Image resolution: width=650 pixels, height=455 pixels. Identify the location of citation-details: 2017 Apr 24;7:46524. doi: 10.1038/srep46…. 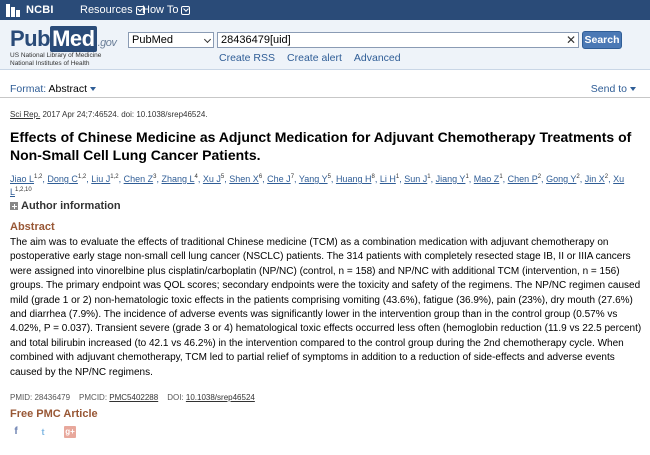
(124, 114).